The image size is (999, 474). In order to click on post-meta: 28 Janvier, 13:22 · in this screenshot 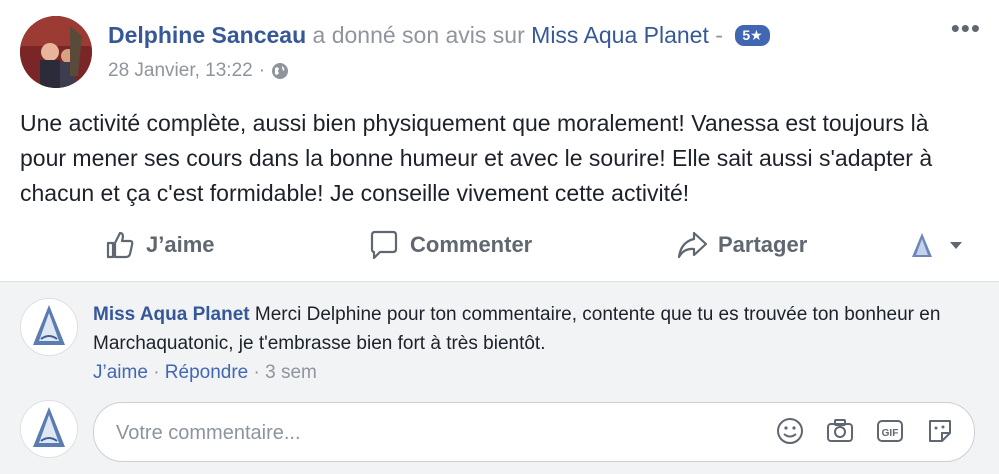, I will do `click(198, 71)`.